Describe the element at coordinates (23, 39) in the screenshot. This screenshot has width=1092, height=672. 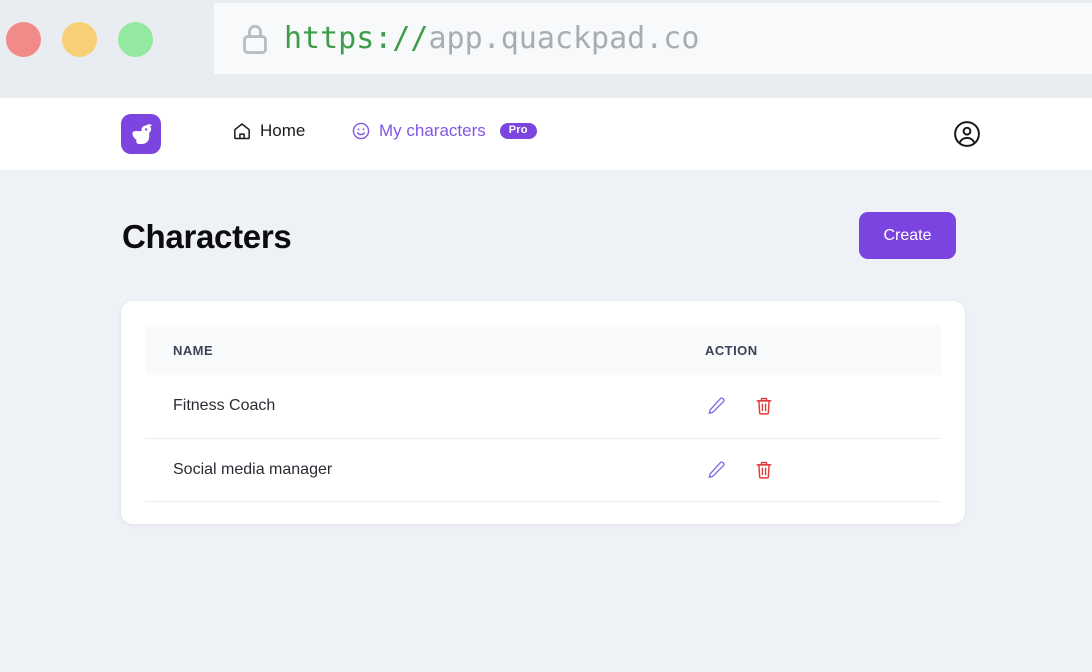
I see `close-window-button` at that location.